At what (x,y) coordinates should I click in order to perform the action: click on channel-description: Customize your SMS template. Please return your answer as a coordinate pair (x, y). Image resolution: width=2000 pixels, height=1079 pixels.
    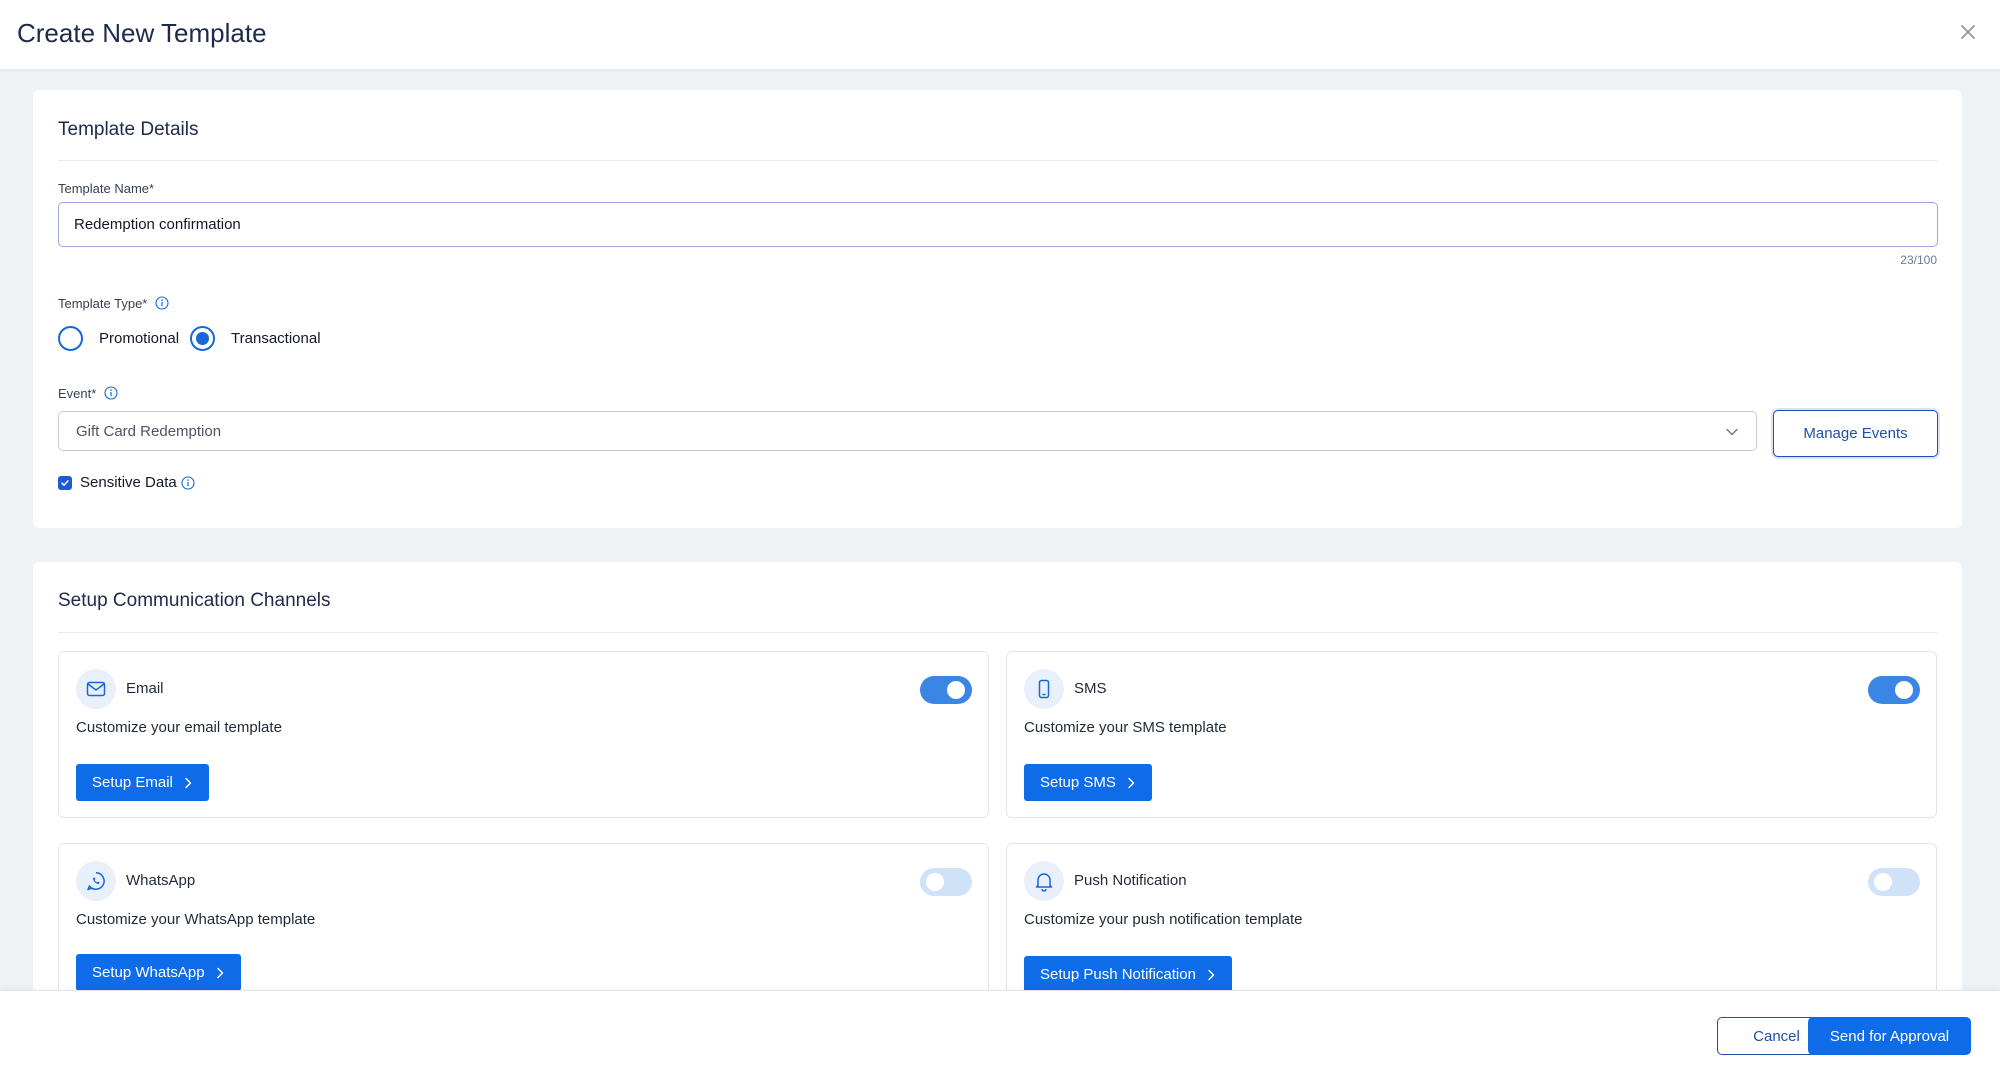
    Looking at the image, I should click on (1125, 727).